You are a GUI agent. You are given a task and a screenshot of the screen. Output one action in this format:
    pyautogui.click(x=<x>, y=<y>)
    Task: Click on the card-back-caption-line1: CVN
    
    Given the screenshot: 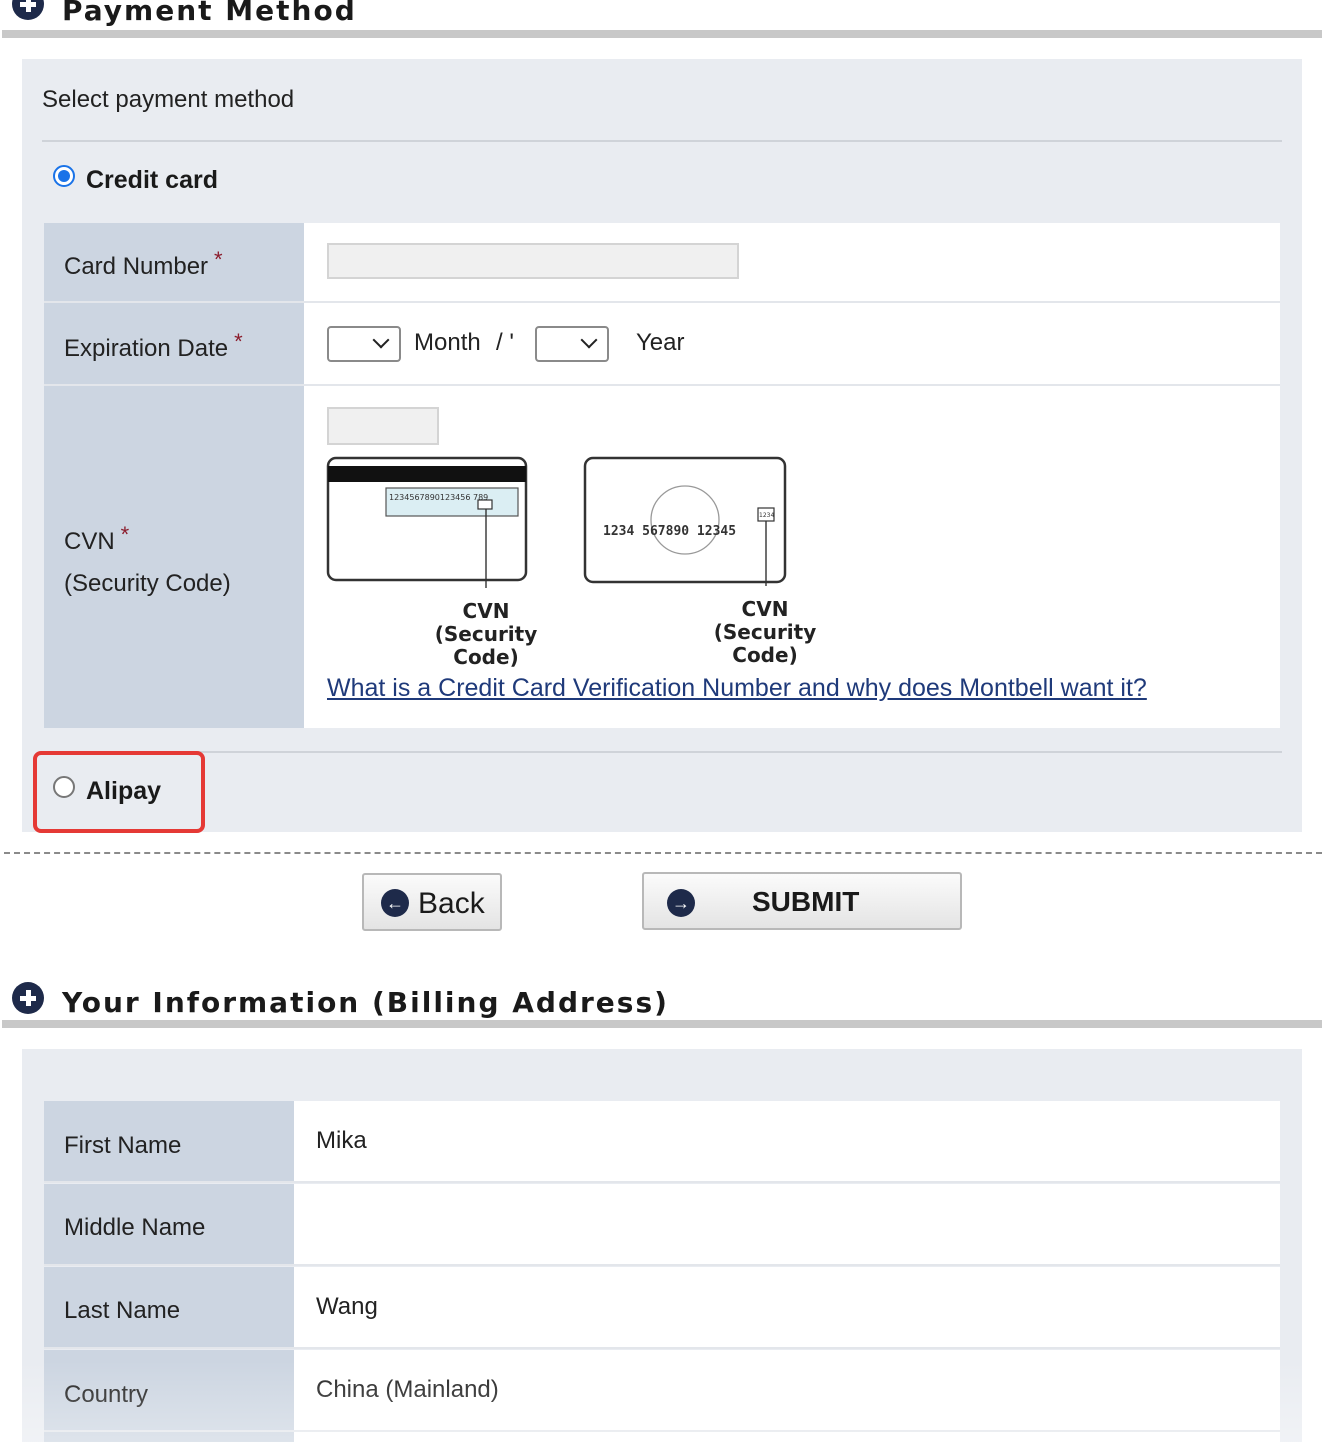 What is the action you would take?
    pyautogui.click(x=486, y=611)
    